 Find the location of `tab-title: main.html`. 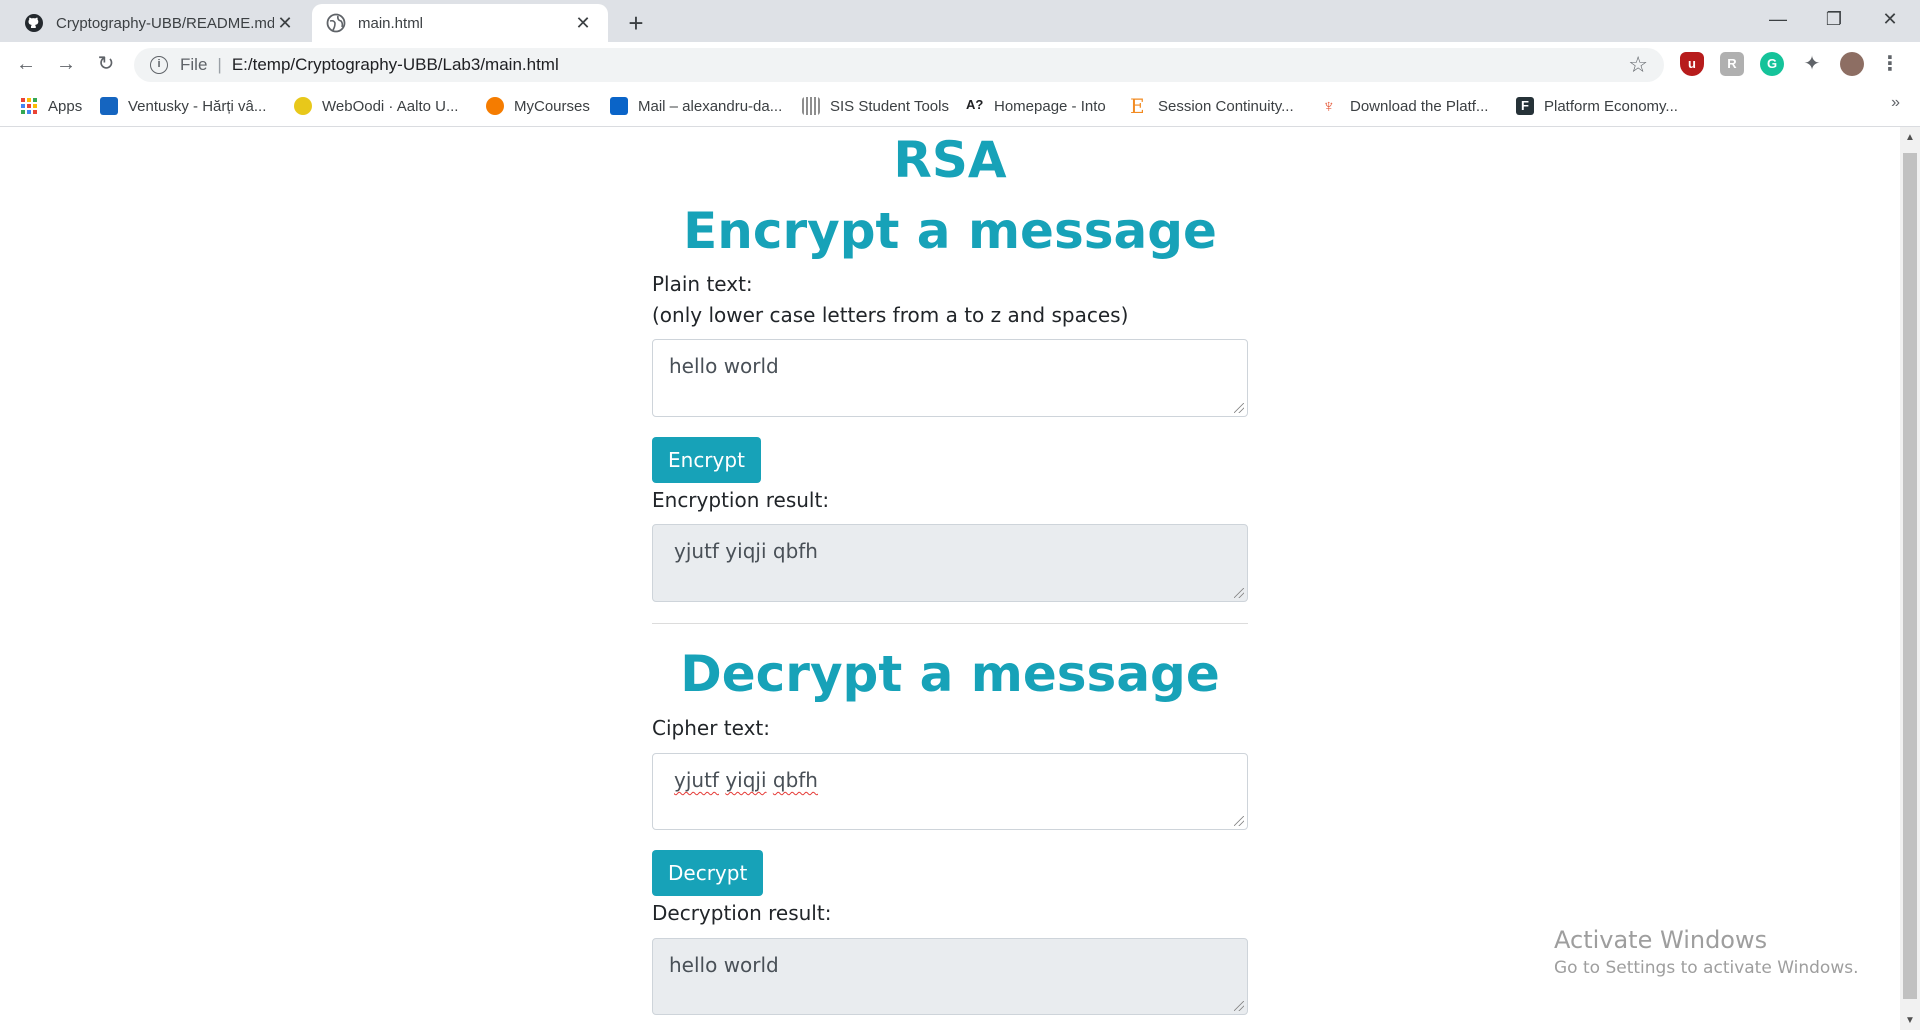

tab-title: main.html is located at coordinates (391, 23).